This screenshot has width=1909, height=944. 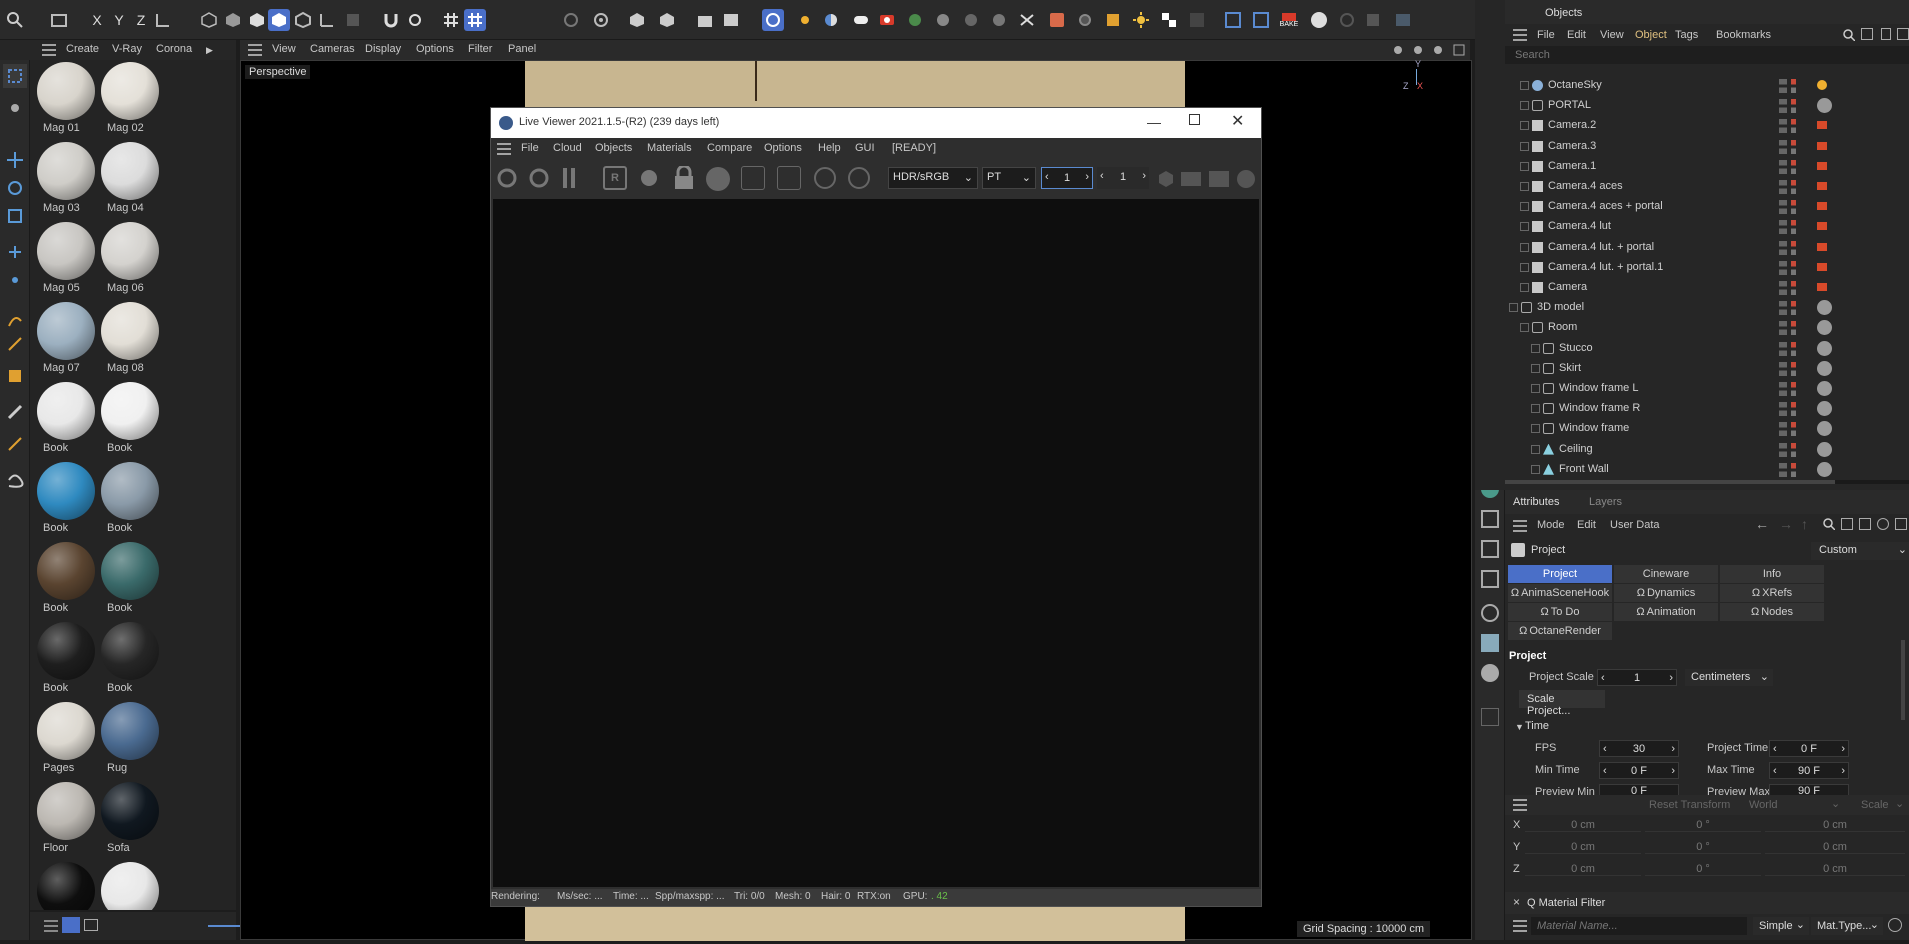 I want to click on objects-hamburger-icon, so click(x=1520, y=35).